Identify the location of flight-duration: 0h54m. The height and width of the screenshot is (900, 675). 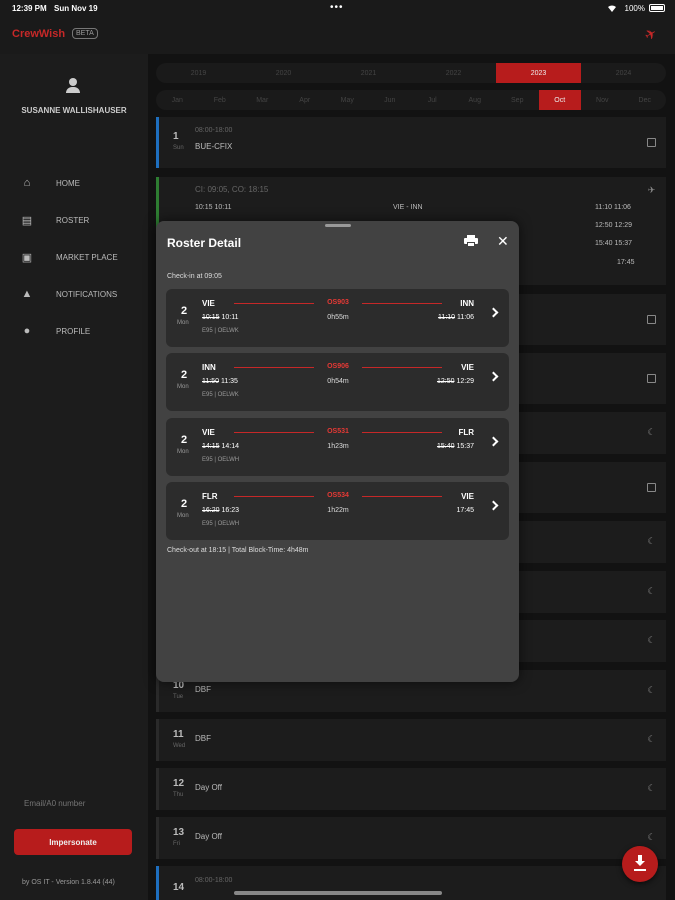
(338, 381).